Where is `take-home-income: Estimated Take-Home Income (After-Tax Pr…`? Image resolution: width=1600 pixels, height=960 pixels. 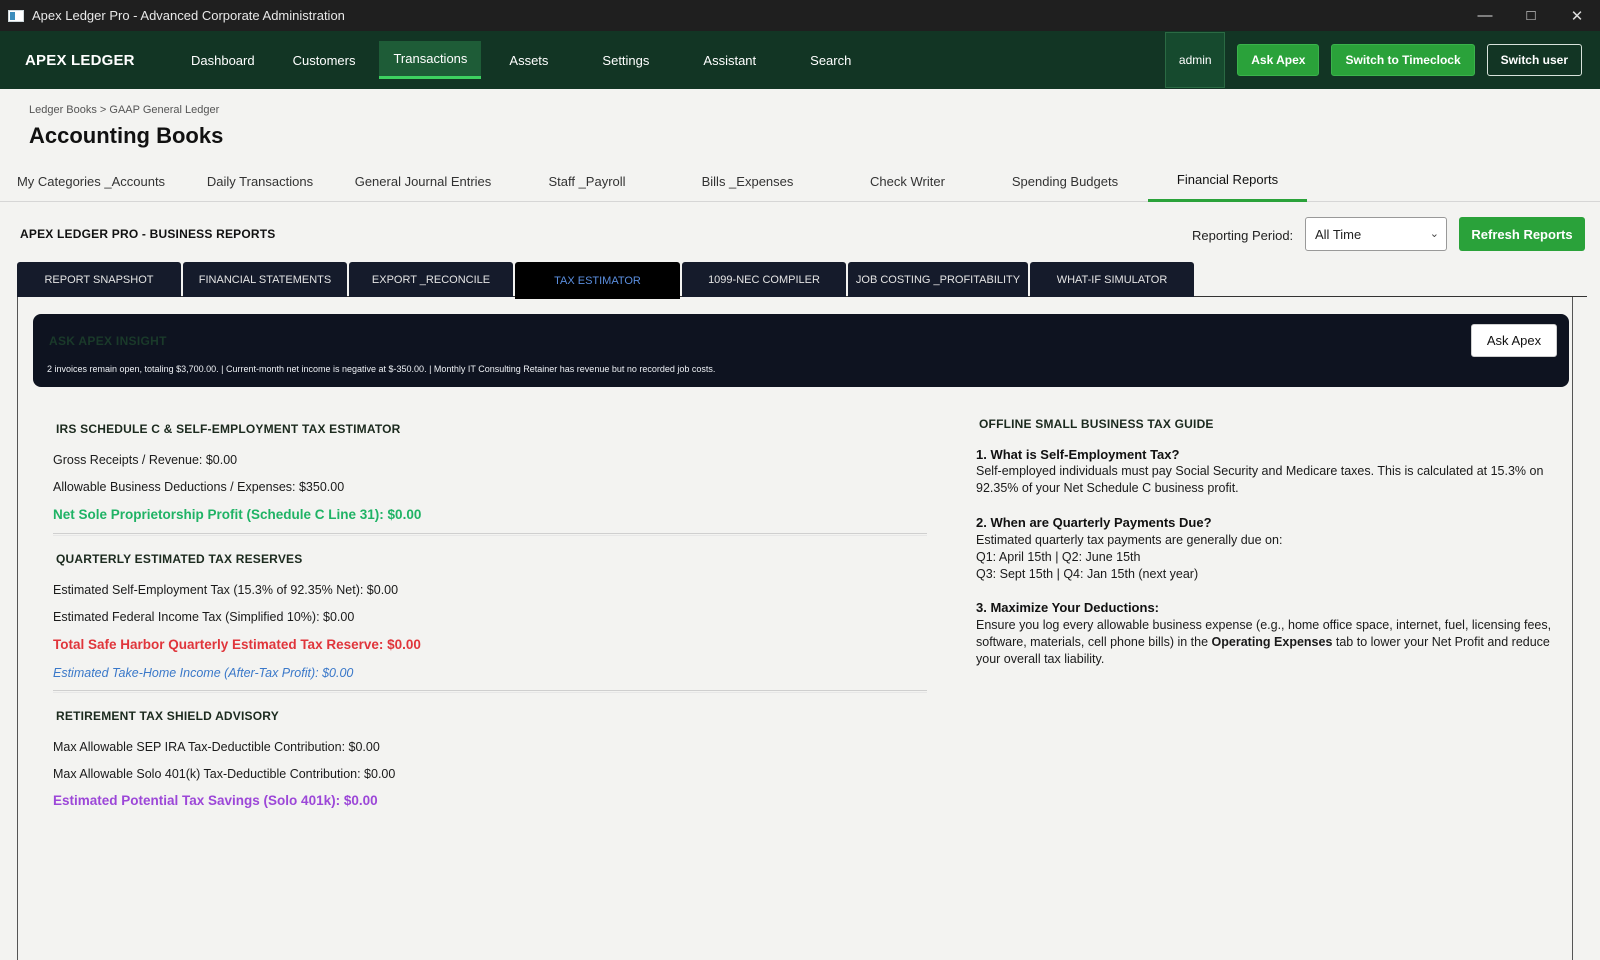 take-home-income: Estimated Take-Home Income (After-Tax Pr… is located at coordinates (203, 673).